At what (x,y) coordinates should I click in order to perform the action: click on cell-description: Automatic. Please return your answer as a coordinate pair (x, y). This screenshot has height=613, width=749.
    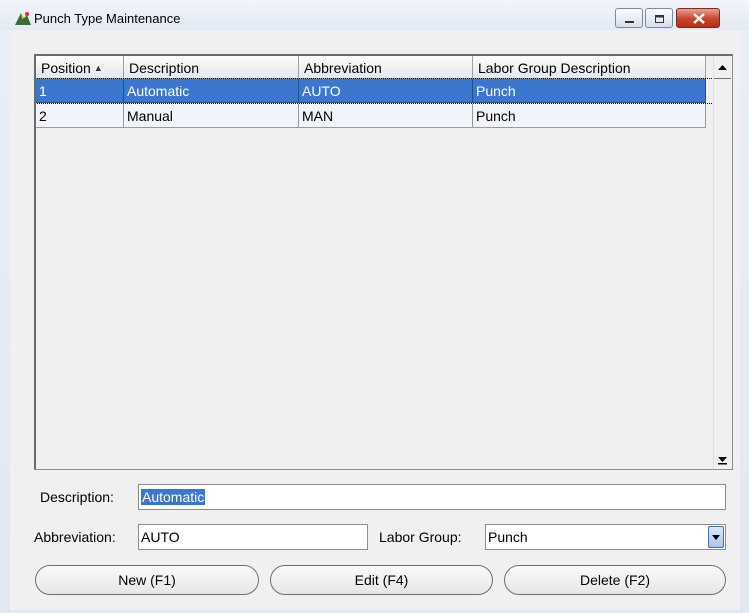
    Looking at the image, I should click on (211, 91).